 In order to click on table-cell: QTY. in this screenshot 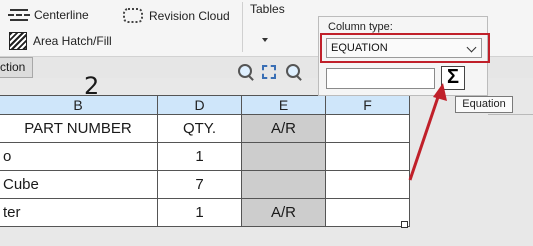, I will do `click(199, 128)`.